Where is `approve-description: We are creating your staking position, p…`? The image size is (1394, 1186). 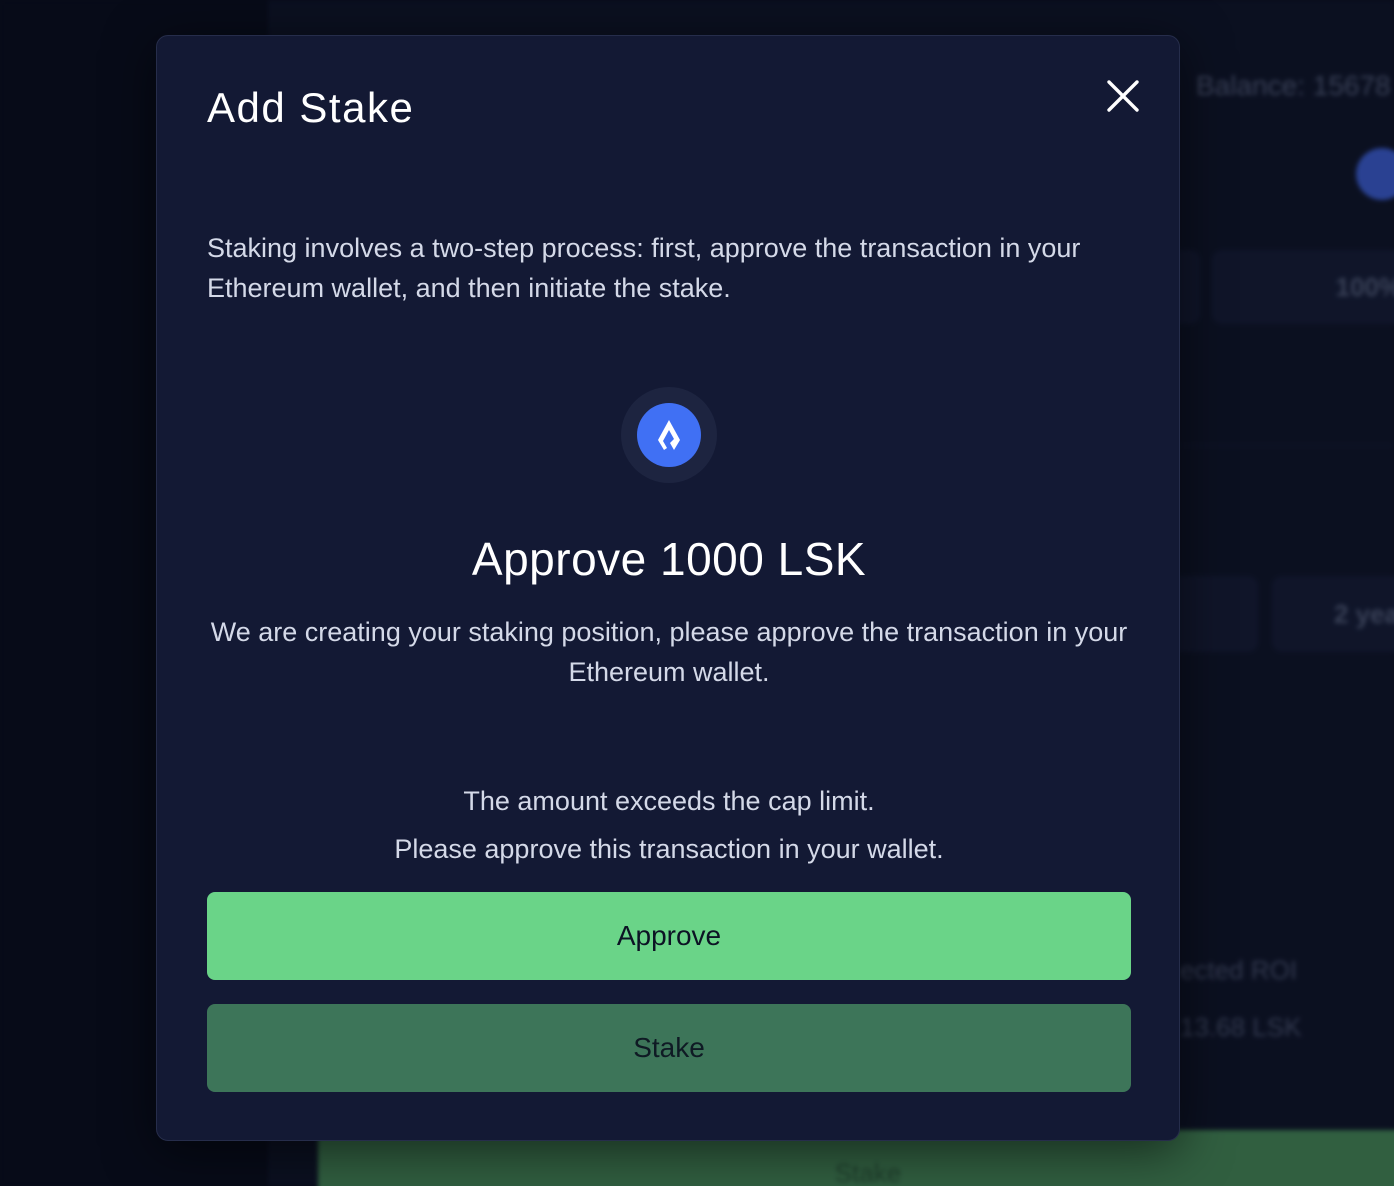
approve-description: We are creating your staking position, p… is located at coordinates (669, 652).